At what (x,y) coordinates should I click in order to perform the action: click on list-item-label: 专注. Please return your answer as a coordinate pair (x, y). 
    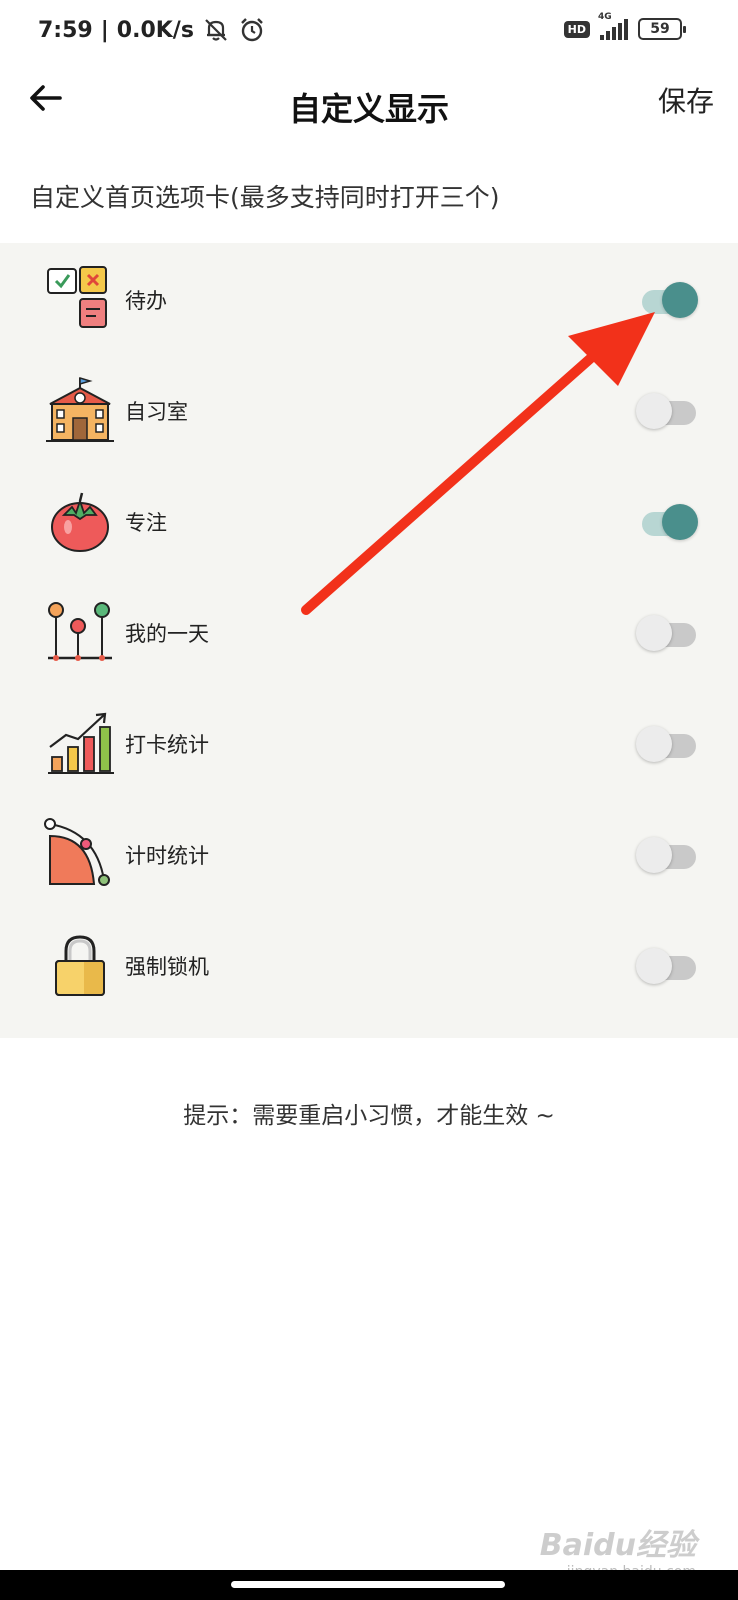
    Looking at the image, I should click on (146, 522).